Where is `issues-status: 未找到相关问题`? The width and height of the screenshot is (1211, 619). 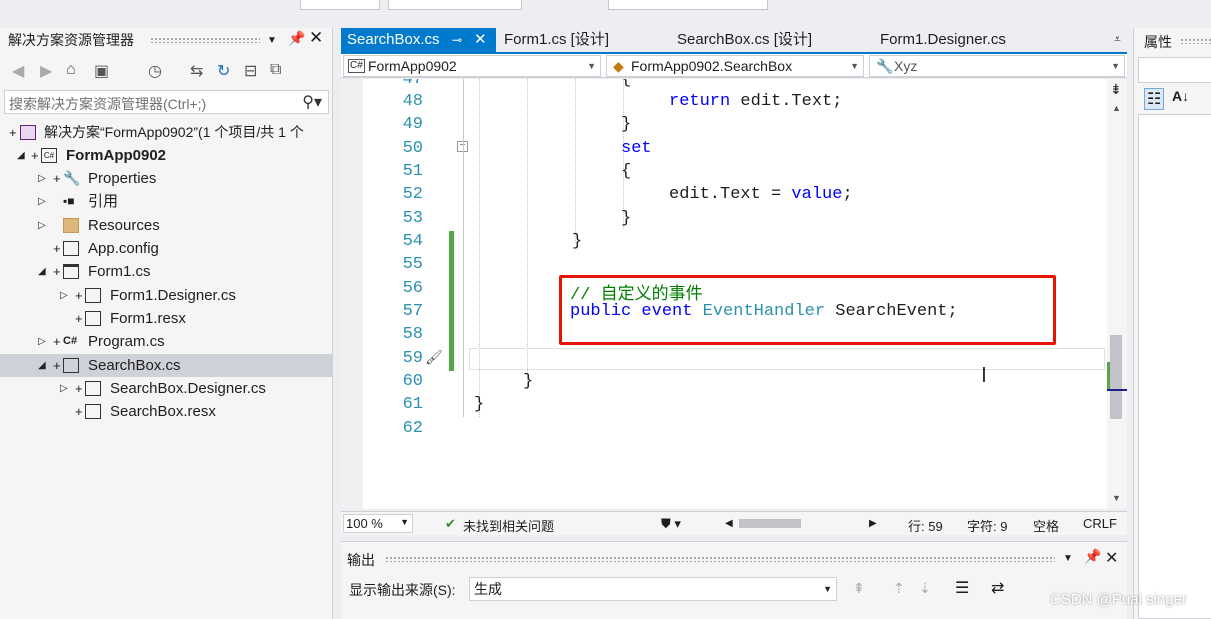
issues-status: 未找到相关问题 is located at coordinates (508, 525).